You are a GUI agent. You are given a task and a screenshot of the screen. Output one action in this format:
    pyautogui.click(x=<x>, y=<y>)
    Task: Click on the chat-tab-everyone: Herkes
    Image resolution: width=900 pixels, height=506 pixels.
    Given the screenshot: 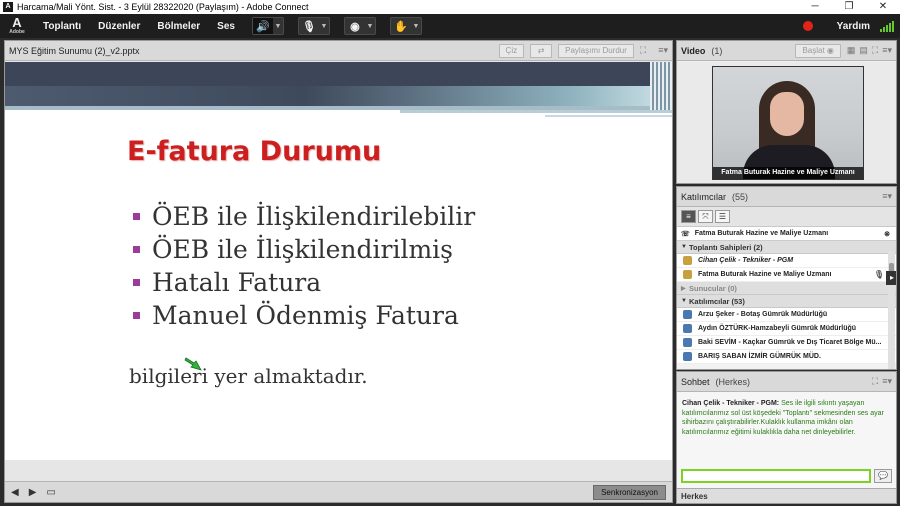 What is the action you would take?
    pyautogui.click(x=694, y=496)
    